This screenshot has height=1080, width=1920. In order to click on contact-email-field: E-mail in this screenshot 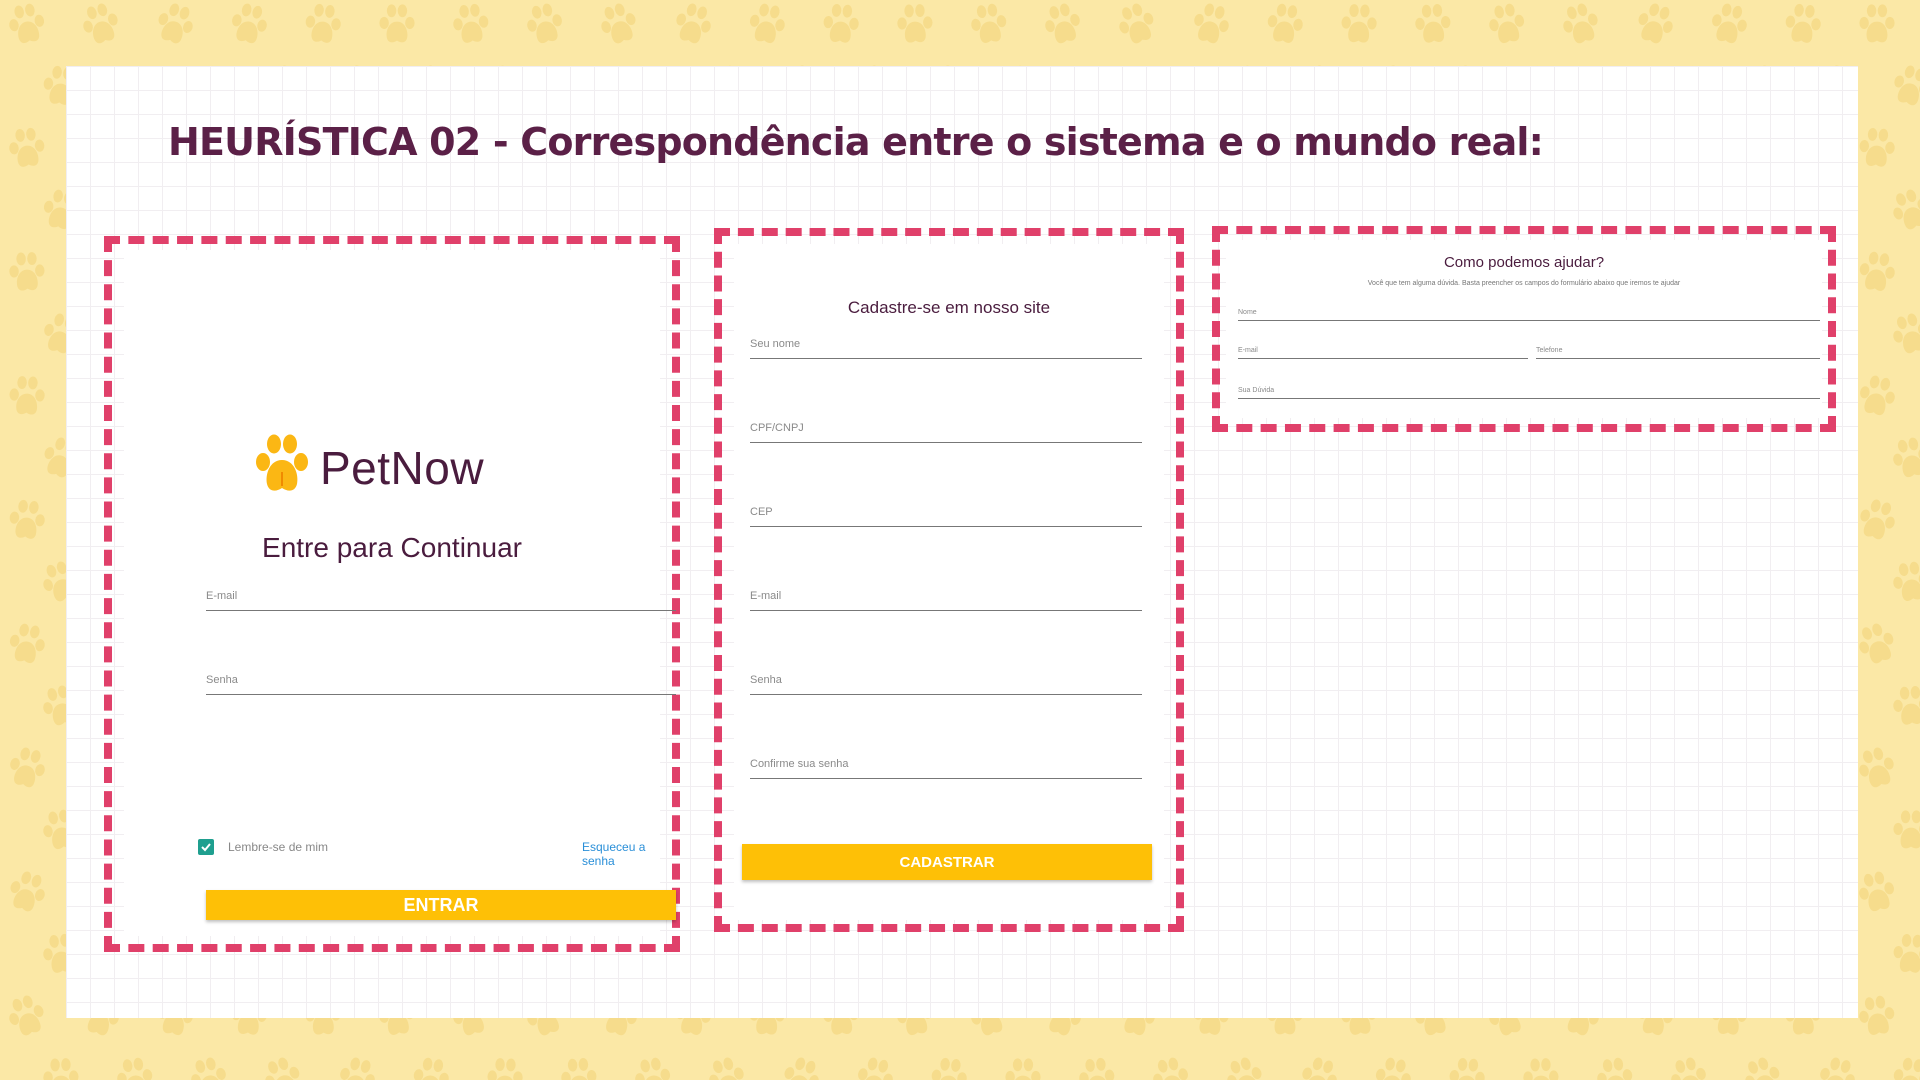, I will do `click(1383, 347)`.